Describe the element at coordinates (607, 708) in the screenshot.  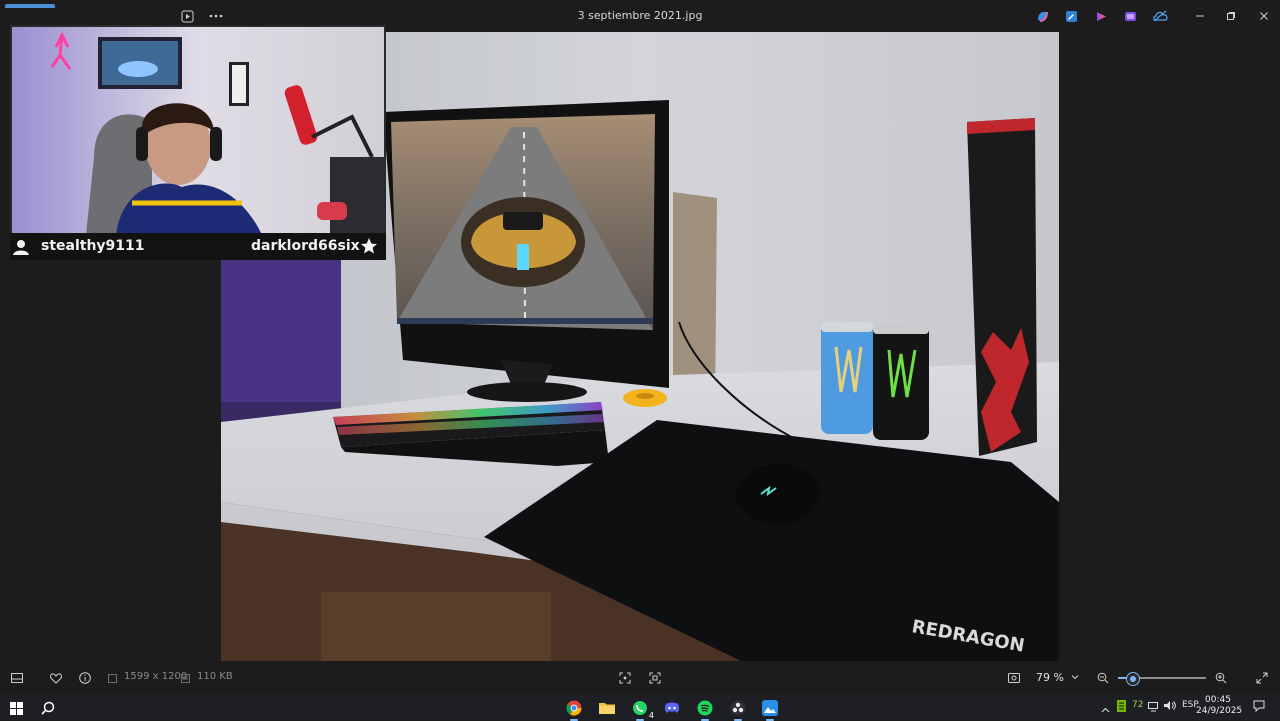
I see `file-explorer-icon` at that location.